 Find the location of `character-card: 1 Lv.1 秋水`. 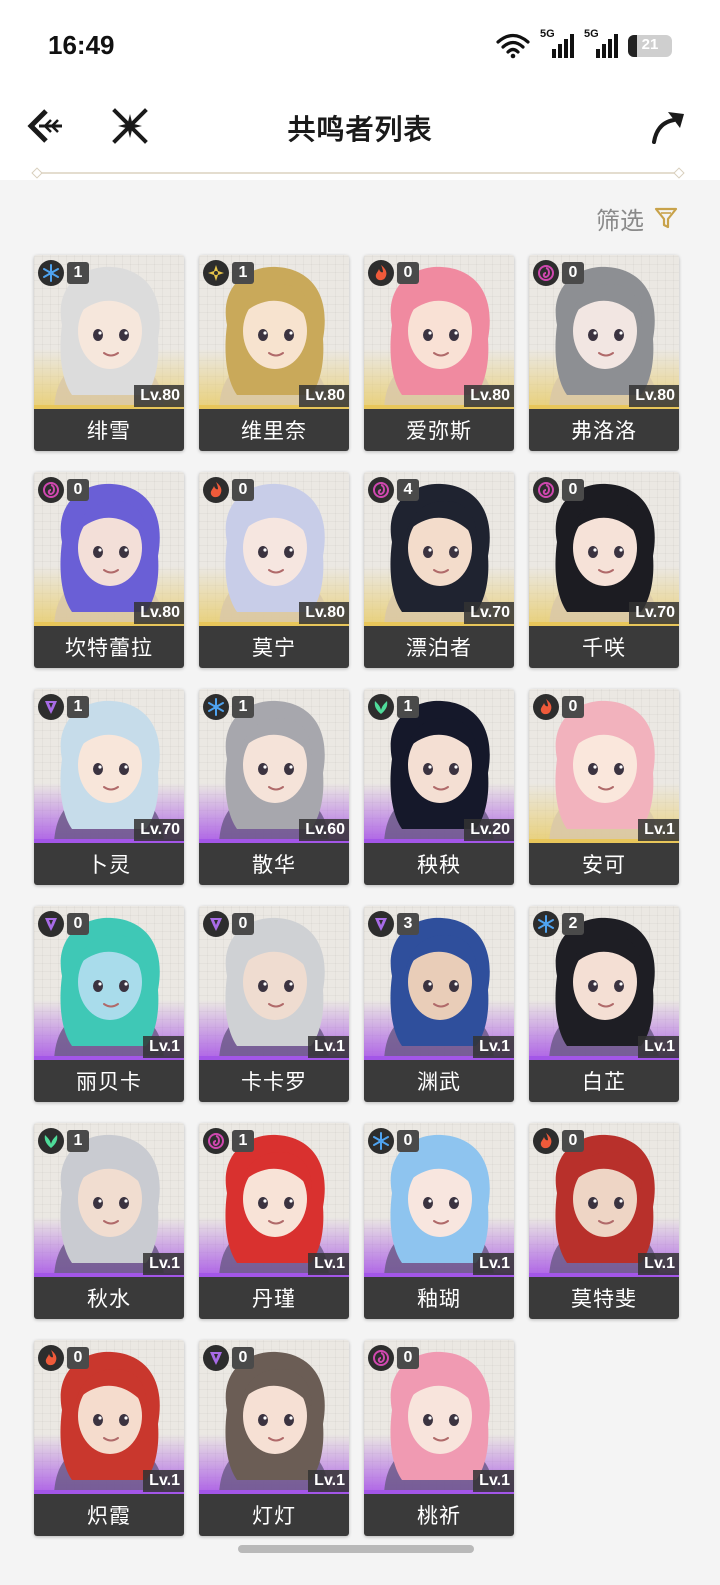

character-card: 1 Lv.1 秋水 is located at coordinates (109, 1221).